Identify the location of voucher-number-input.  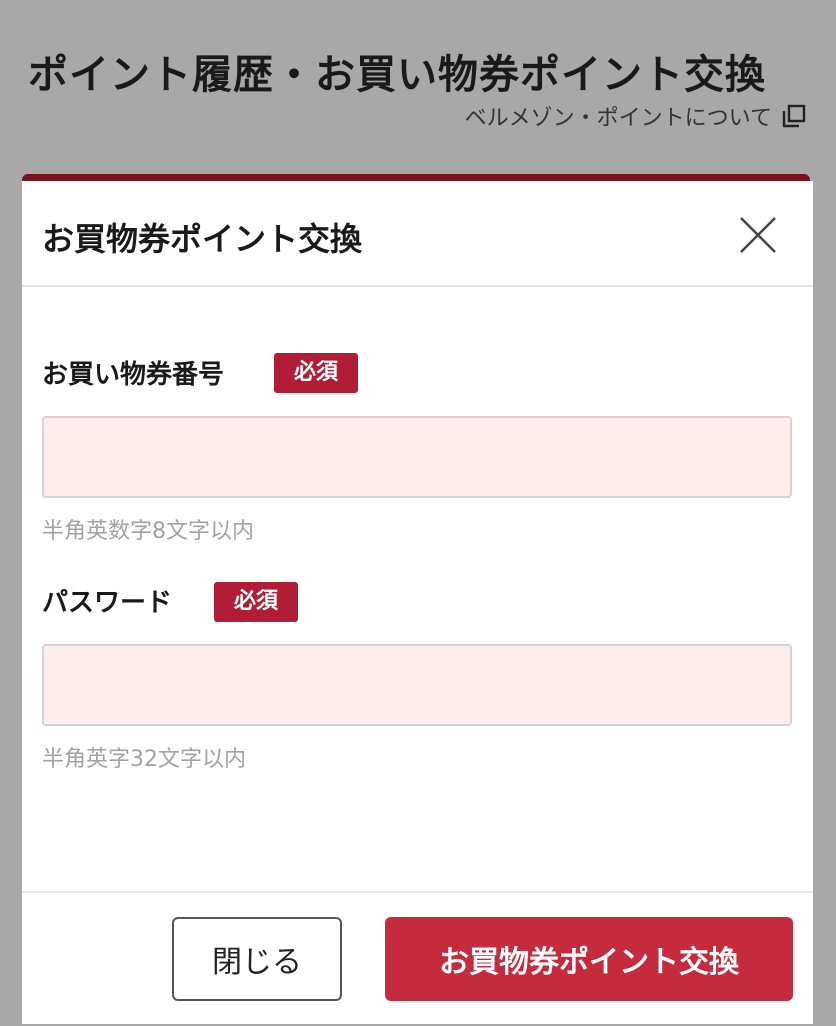
(417, 457).